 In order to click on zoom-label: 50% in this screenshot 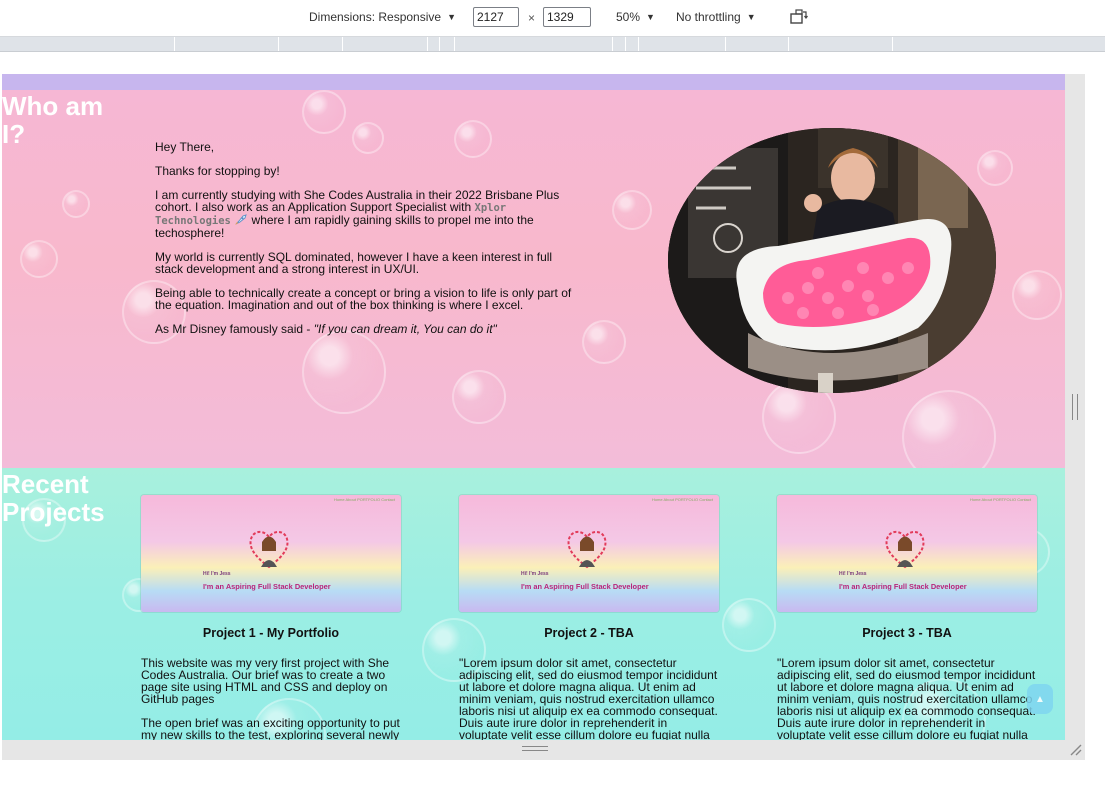, I will do `click(628, 17)`.